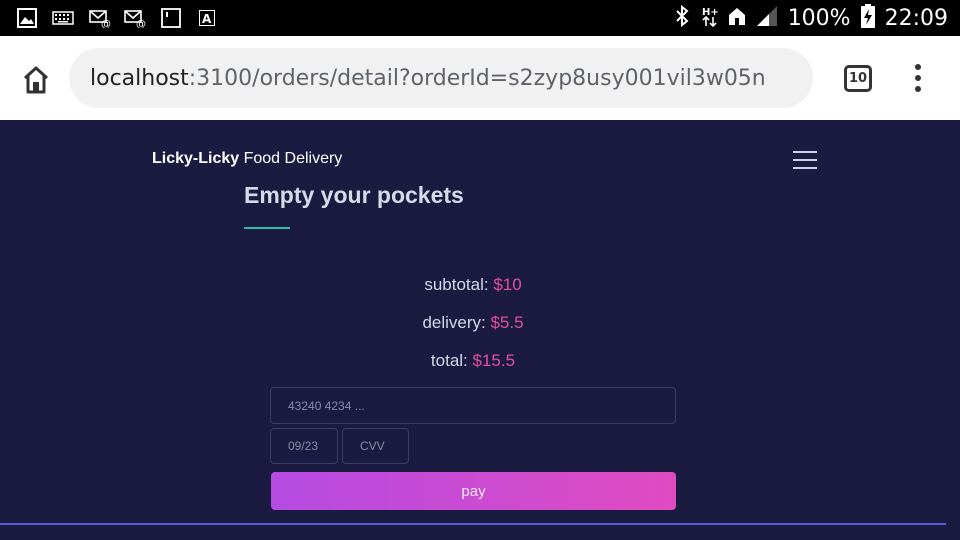 This screenshot has height=540, width=960. Describe the element at coordinates (459, 284) in the screenshot. I see `subtotal-label: subtotal:` at that location.